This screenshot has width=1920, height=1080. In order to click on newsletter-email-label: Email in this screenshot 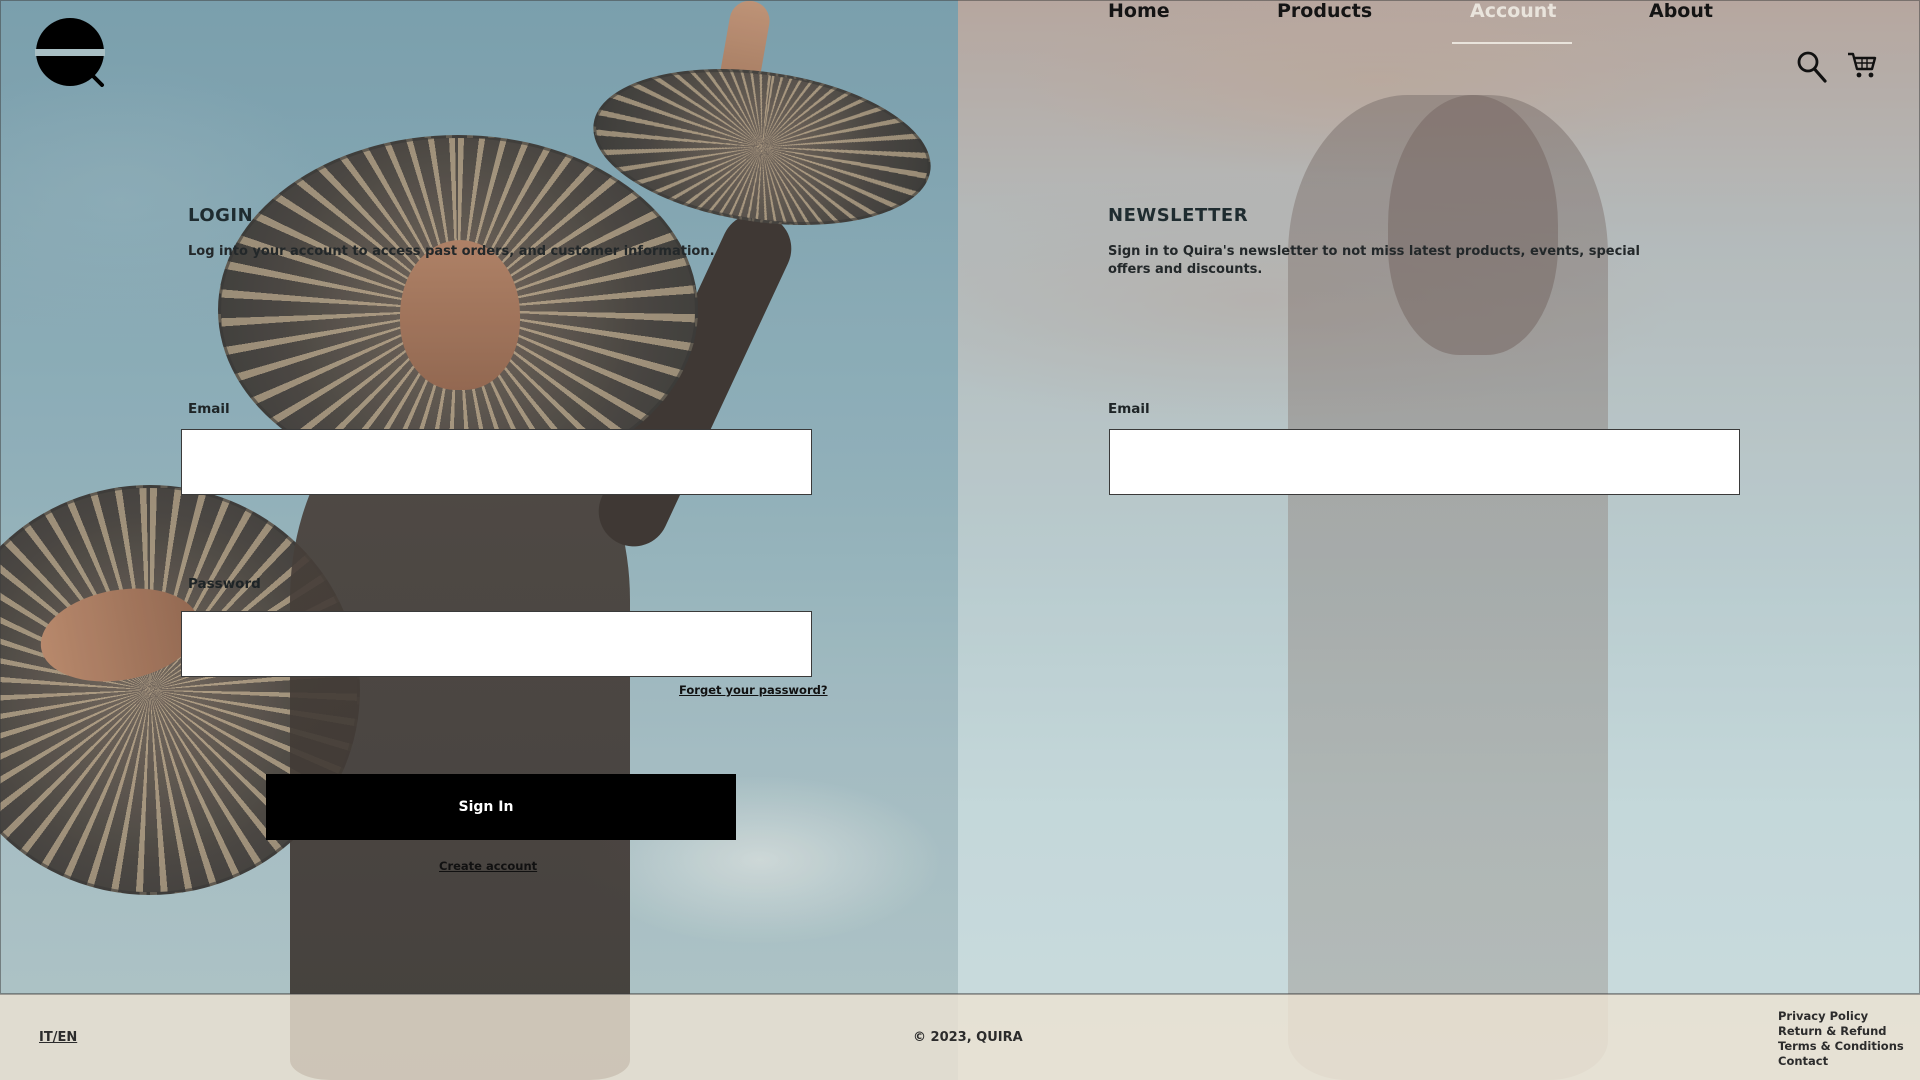, I will do `click(1129, 409)`.